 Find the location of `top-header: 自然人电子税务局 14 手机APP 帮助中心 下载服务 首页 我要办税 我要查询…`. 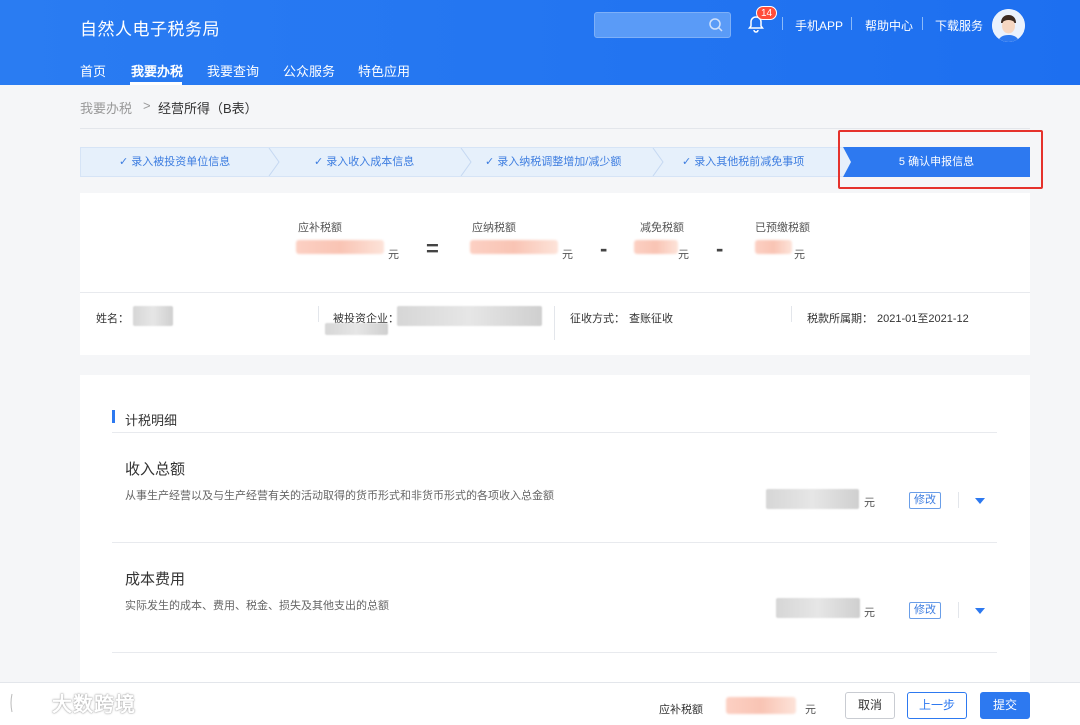

top-header: 自然人电子税务局 14 手机APP 帮助中心 下载服务 首页 我要办税 我要查询… is located at coordinates (540, 42).